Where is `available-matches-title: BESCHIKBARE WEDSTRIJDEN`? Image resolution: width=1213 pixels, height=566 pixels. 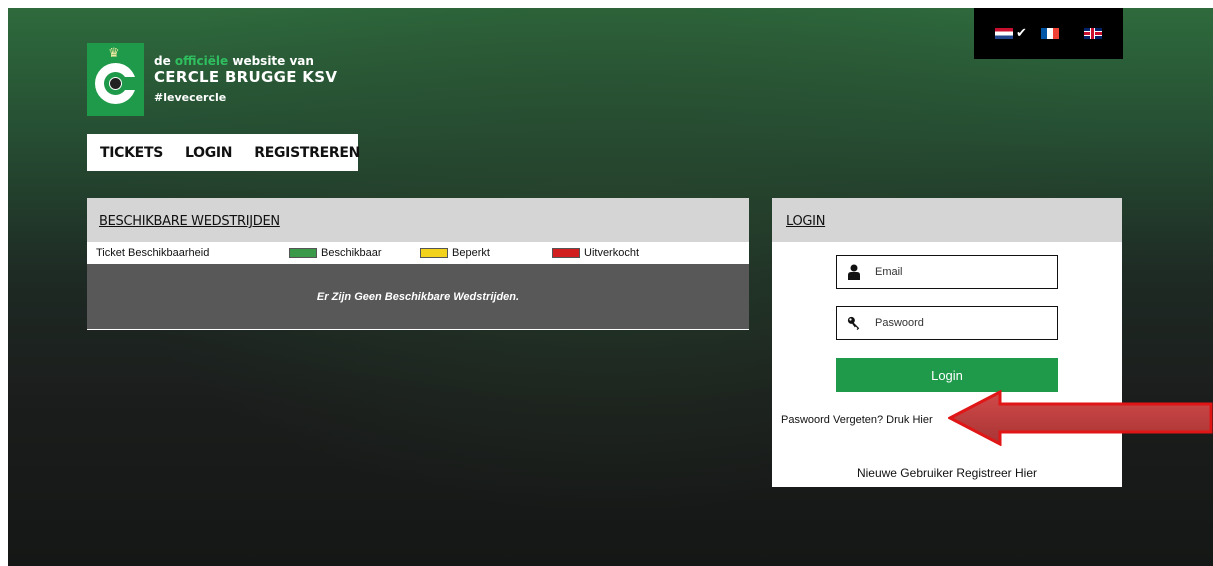 available-matches-title: BESCHIKBARE WEDSTRIJDEN is located at coordinates (189, 221).